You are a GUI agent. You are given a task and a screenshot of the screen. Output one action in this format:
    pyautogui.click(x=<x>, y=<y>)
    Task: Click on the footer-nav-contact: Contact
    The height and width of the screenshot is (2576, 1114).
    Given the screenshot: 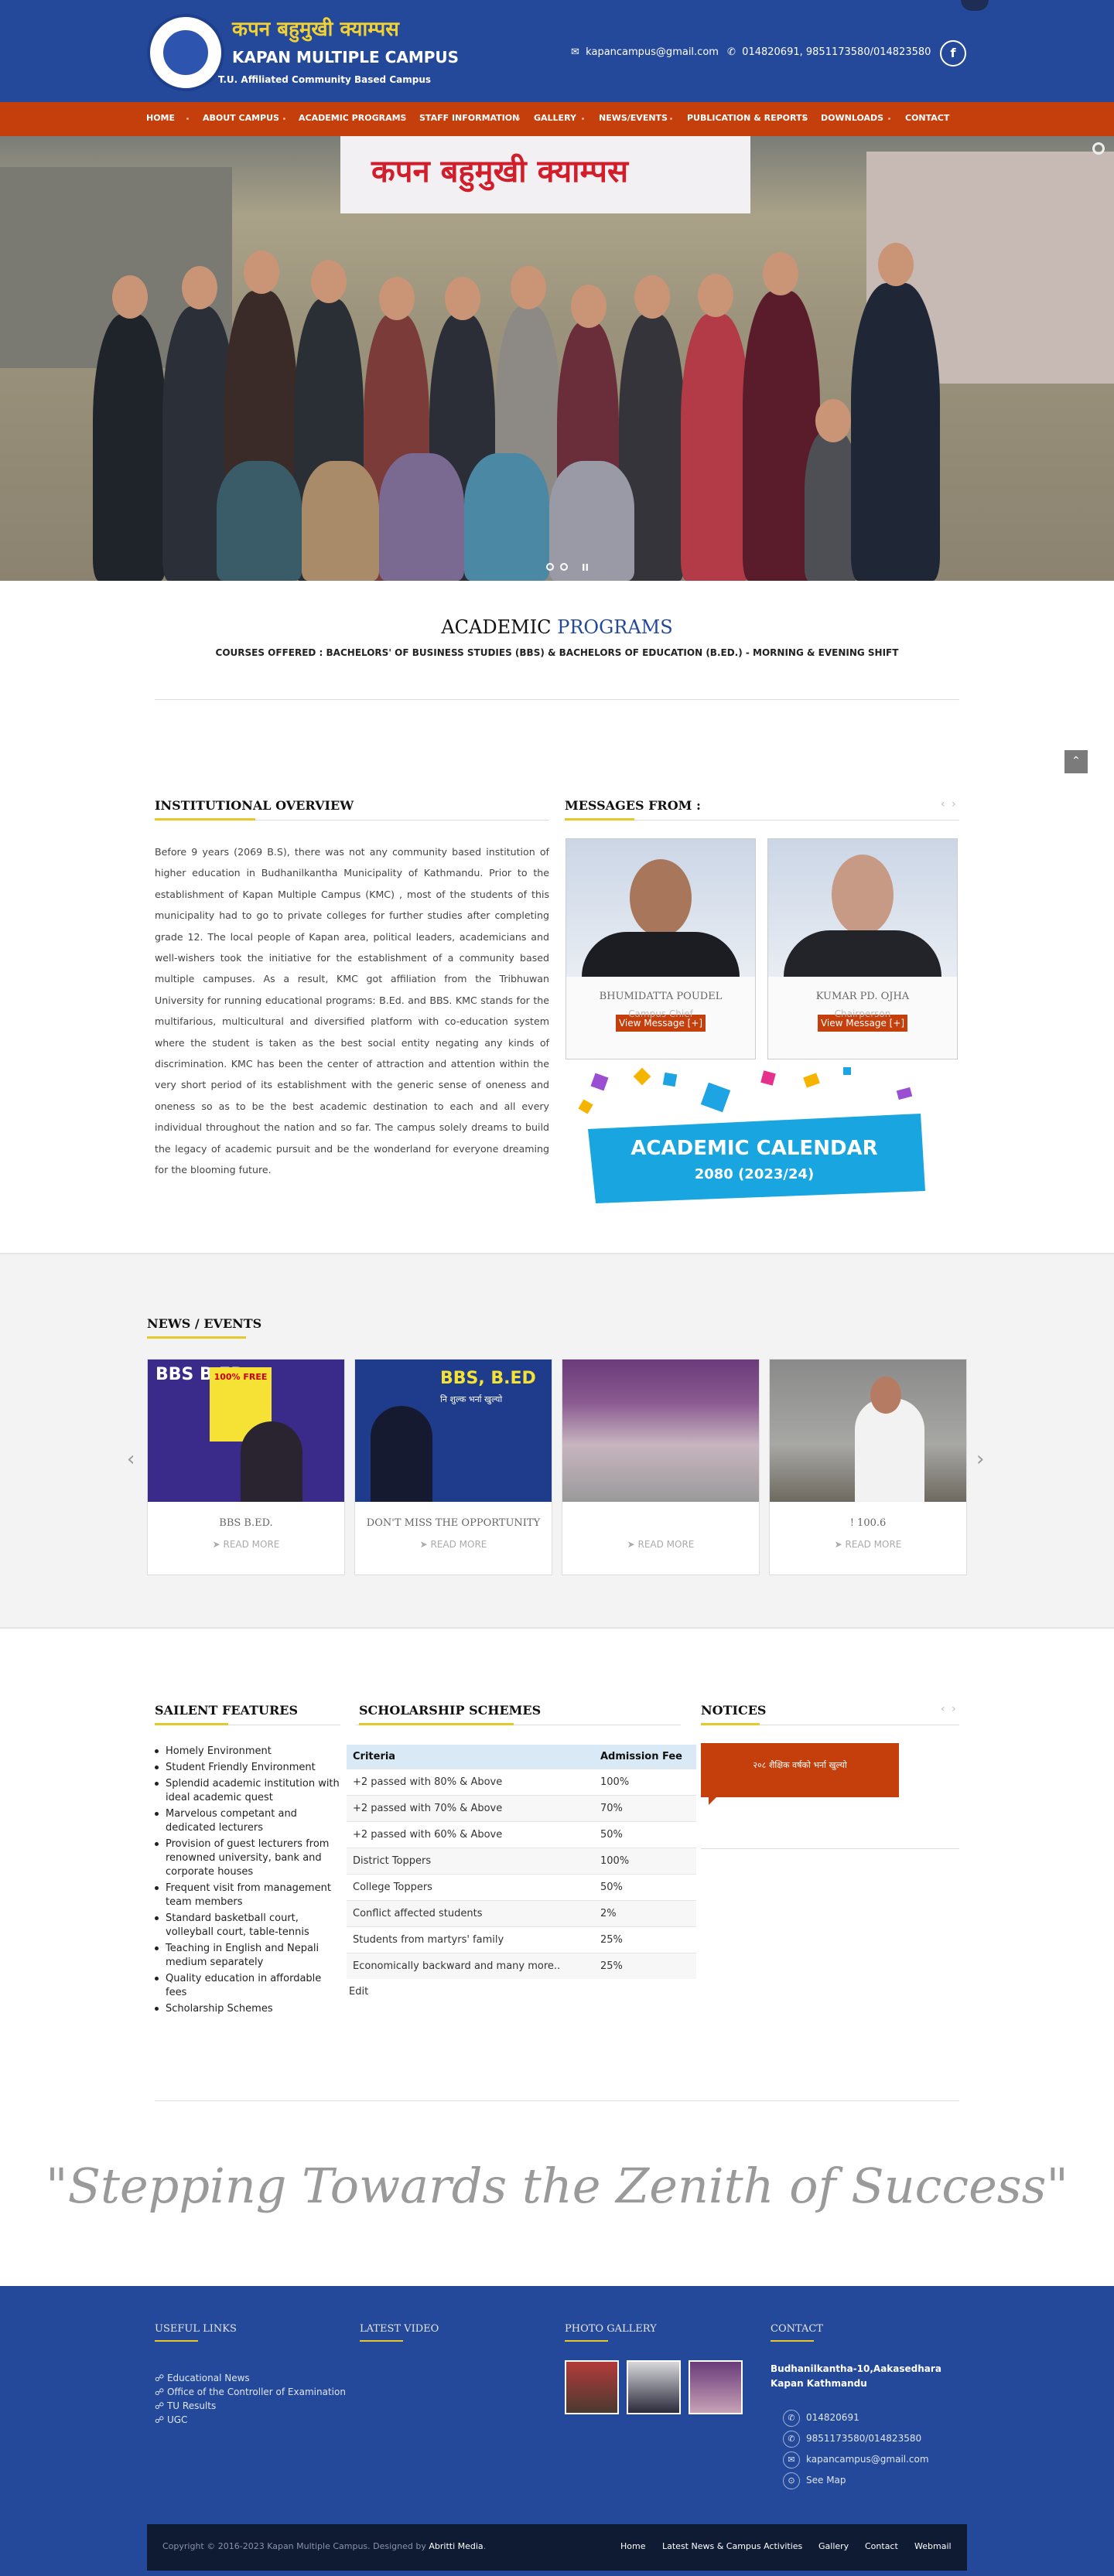 What is the action you would take?
    pyautogui.click(x=881, y=2546)
    